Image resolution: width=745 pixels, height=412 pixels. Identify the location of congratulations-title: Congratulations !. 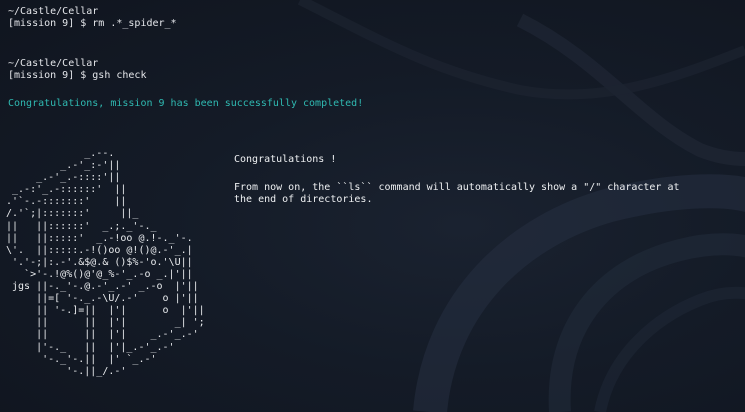
(285, 159).